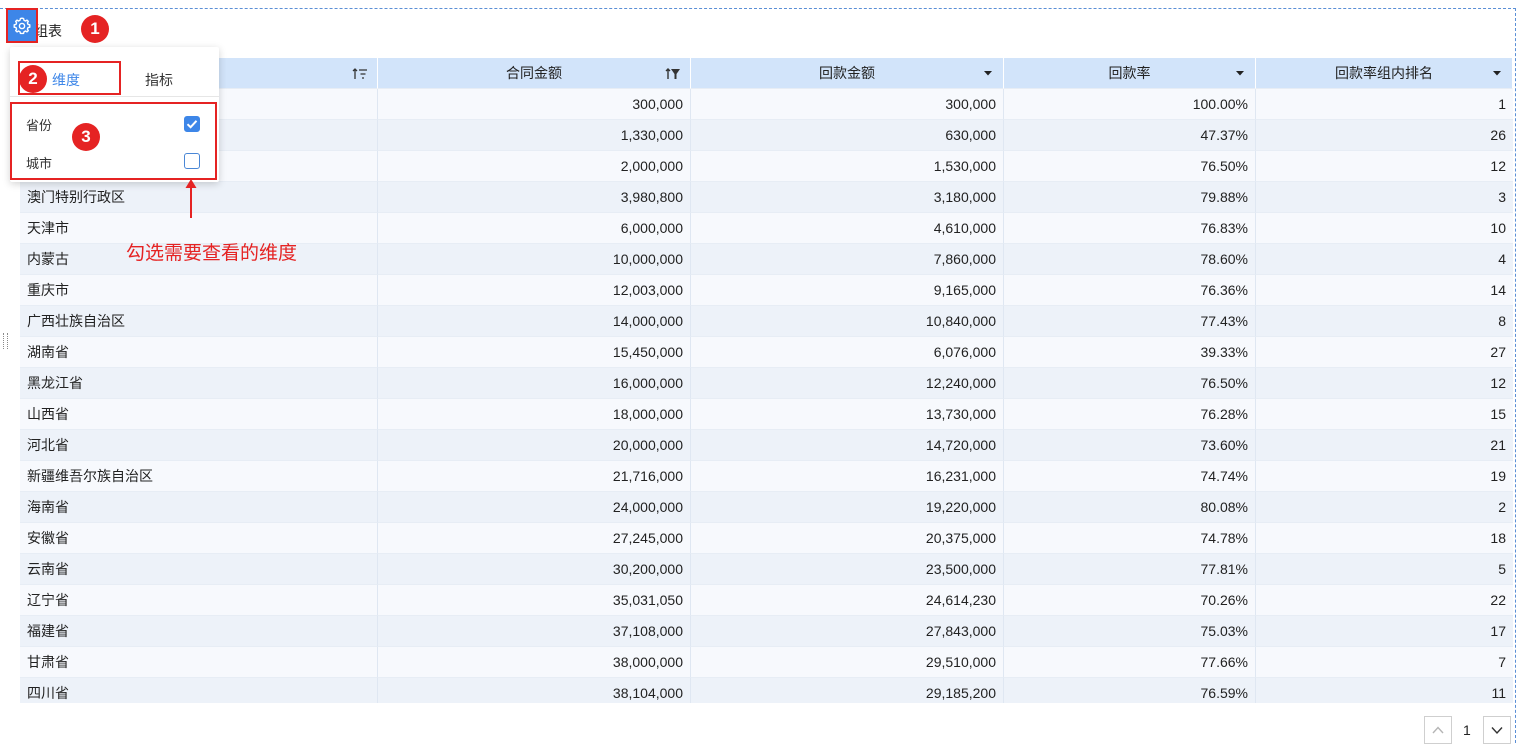 This screenshot has width=1518, height=745. What do you see at coordinates (847, 538) in the screenshot?
I see `cell-received: 20,375,000` at bounding box center [847, 538].